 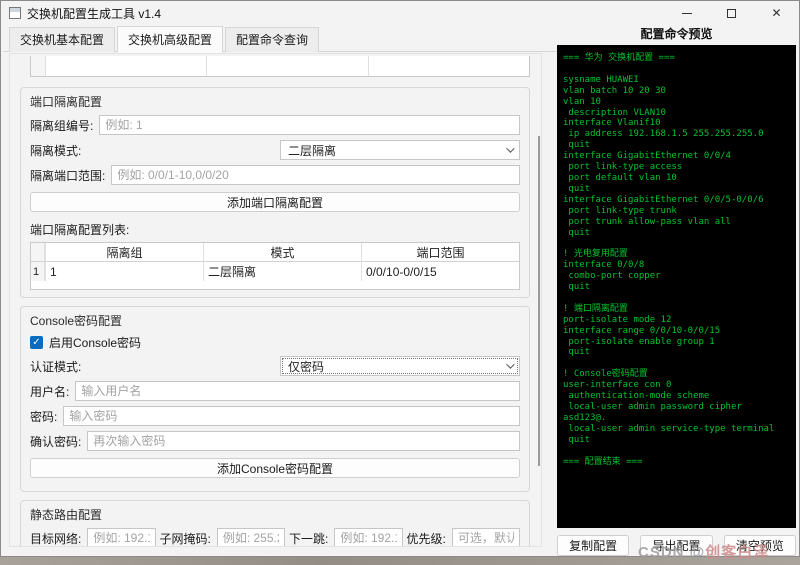 What do you see at coordinates (312, 150) in the screenshot?
I see `isolation-mode-value: 二层隔离` at bounding box center [312, 150].